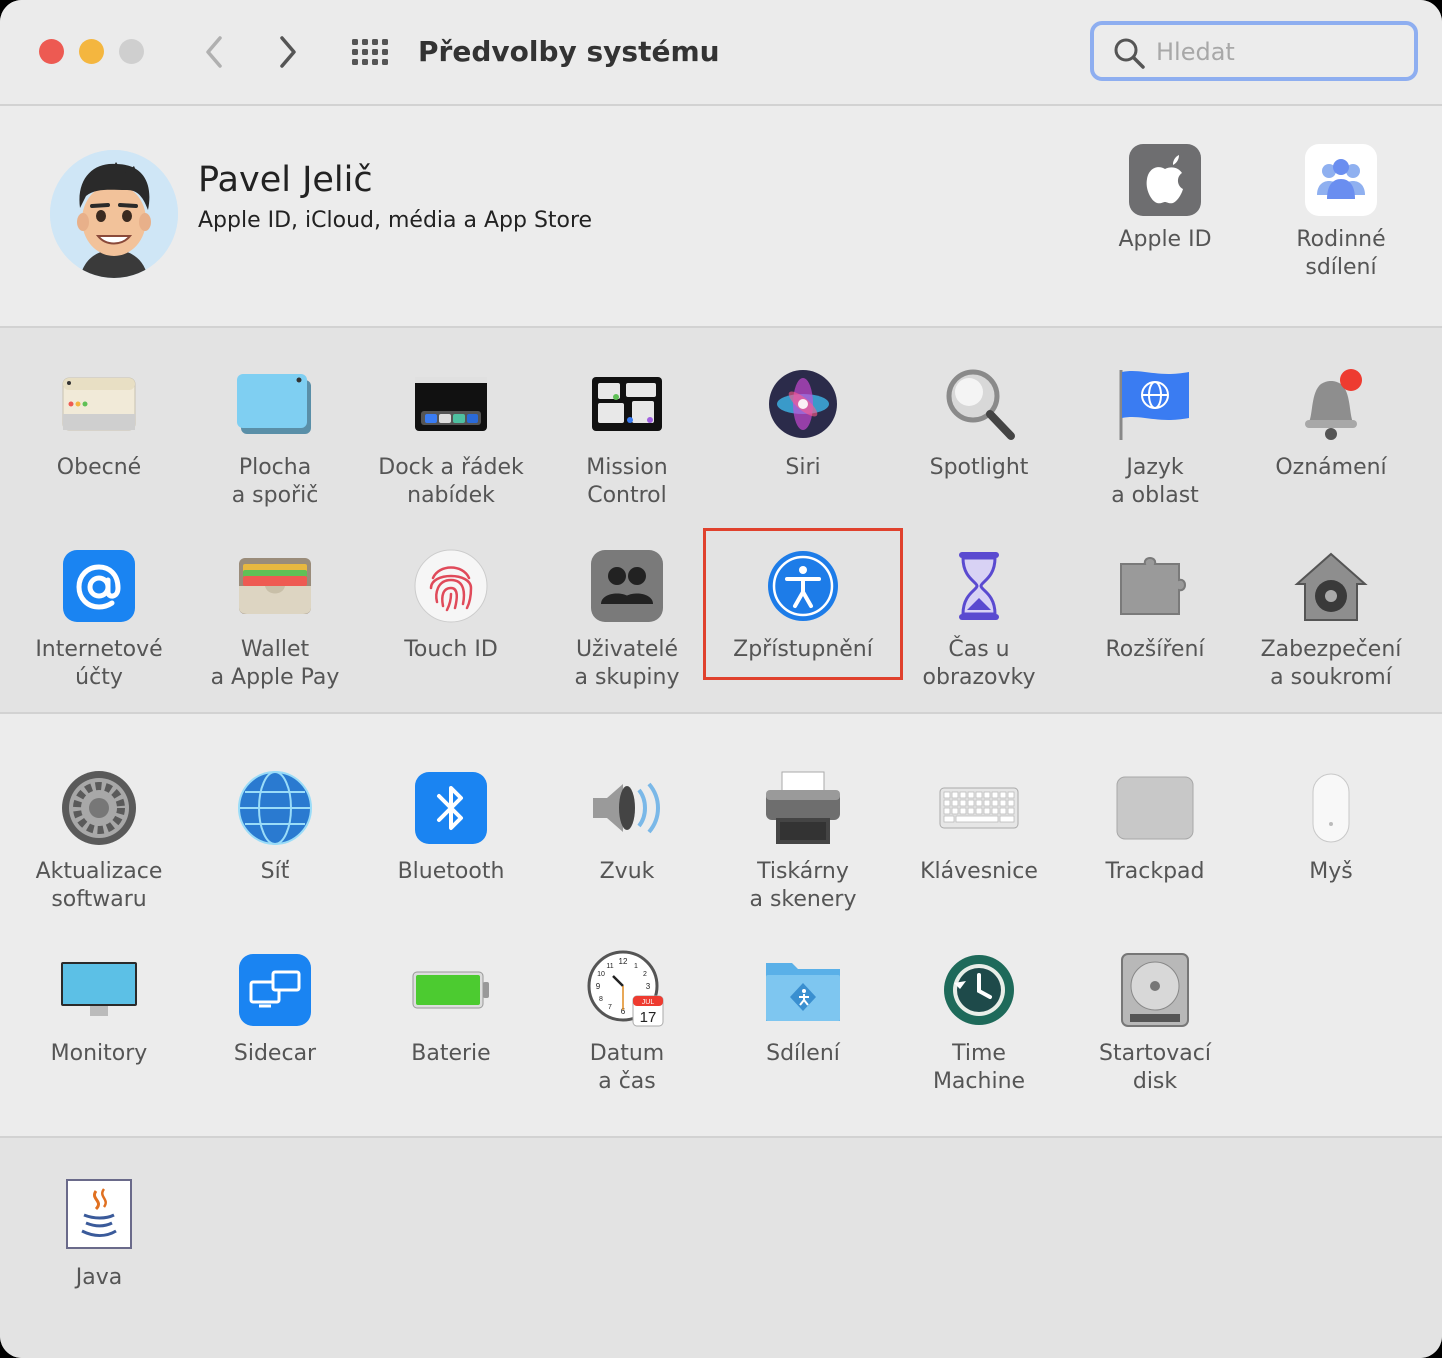 This screenshot has width=1442, height=1358. What do you see at coordinates (979, 586) in the screenshot?
I see `hourglass-icon` at bounding box center [979, 586].